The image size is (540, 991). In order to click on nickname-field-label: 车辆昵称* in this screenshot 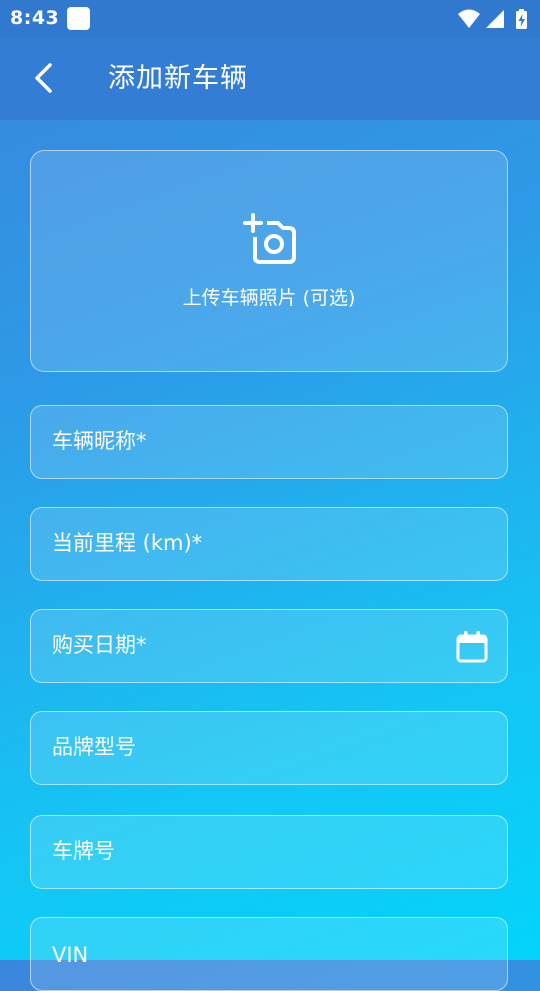, I will do `click(99, 441)`.